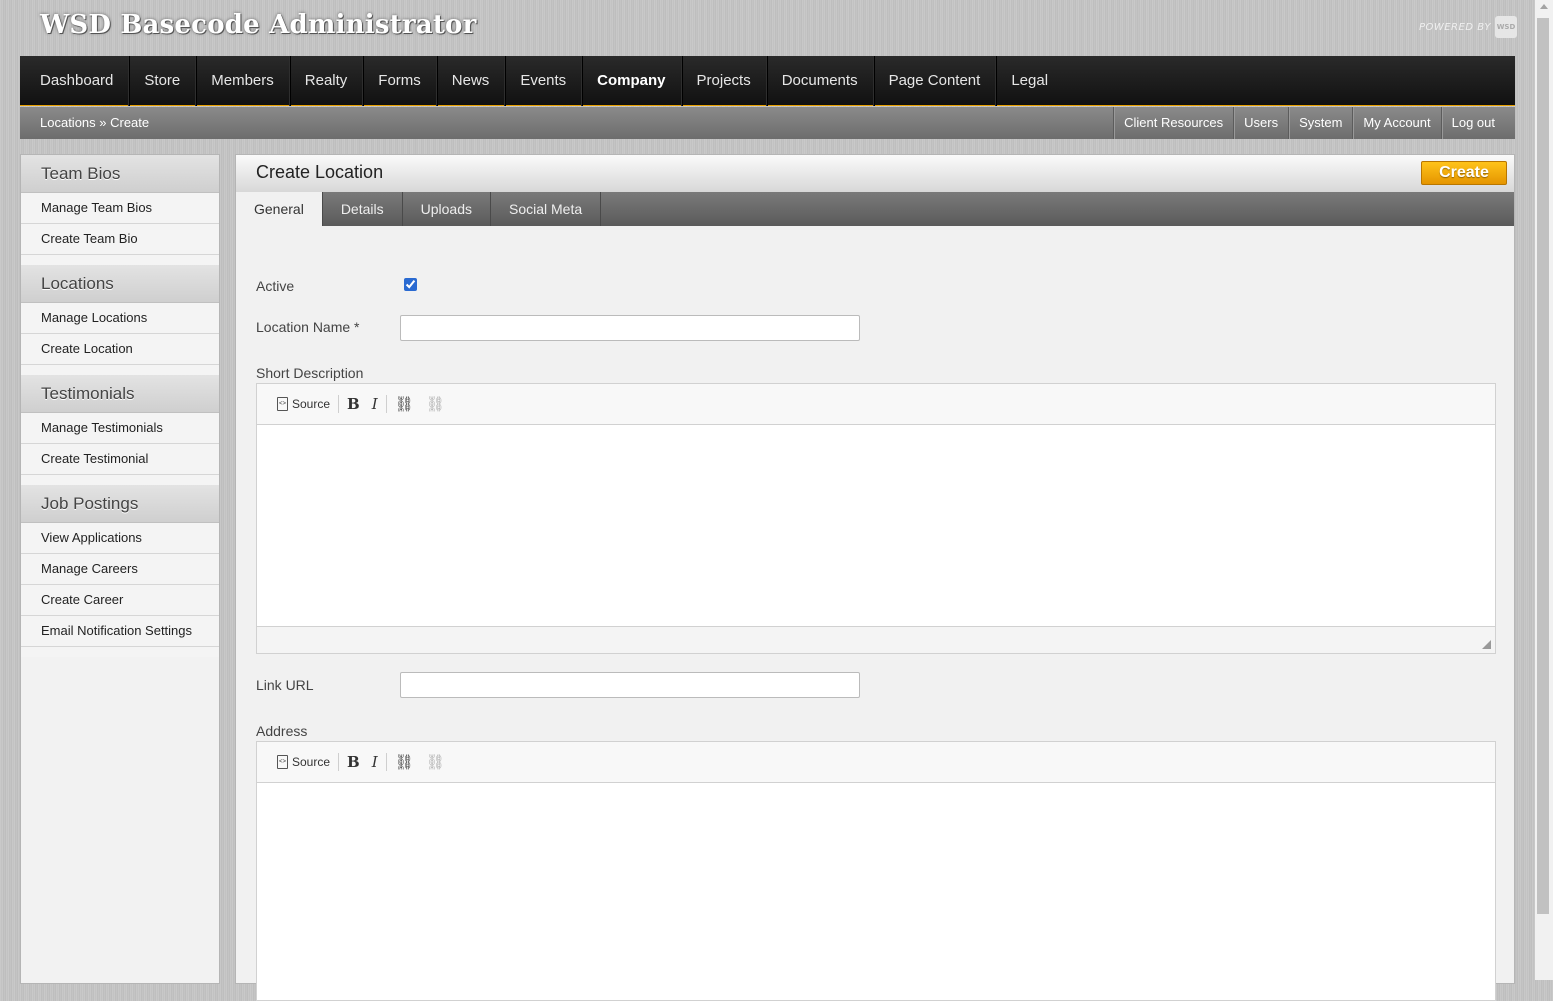  What do you see at coordinates (120, 428) in the screenshot?
I see `sidebar-item-manage-testimonials: Manage Testimonials` at bounding box center [120, 428].